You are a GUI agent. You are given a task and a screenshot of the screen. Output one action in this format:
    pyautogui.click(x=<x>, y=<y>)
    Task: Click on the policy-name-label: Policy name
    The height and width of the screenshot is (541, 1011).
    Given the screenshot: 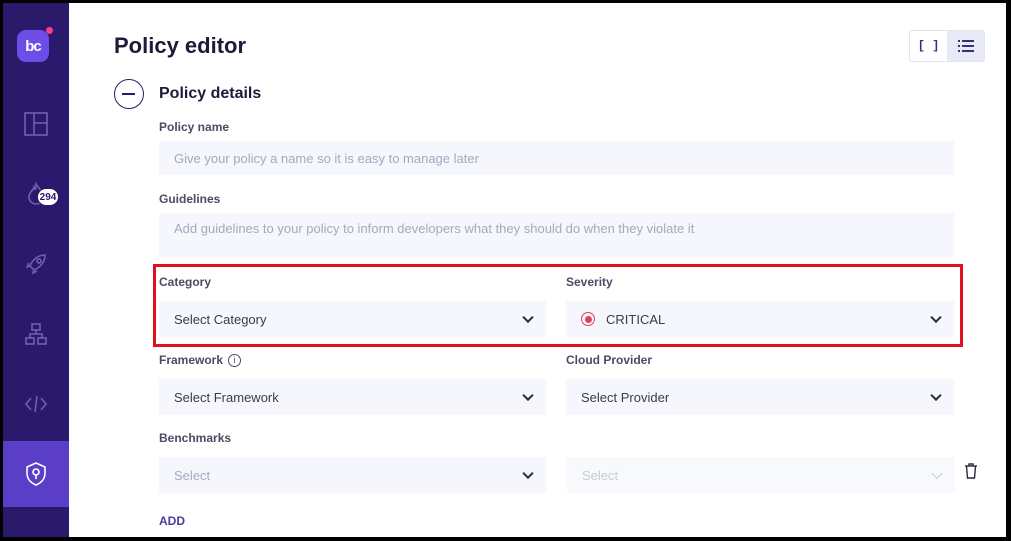 What is the action you would take?
    pyautogui.click(x=194, y=127)
    